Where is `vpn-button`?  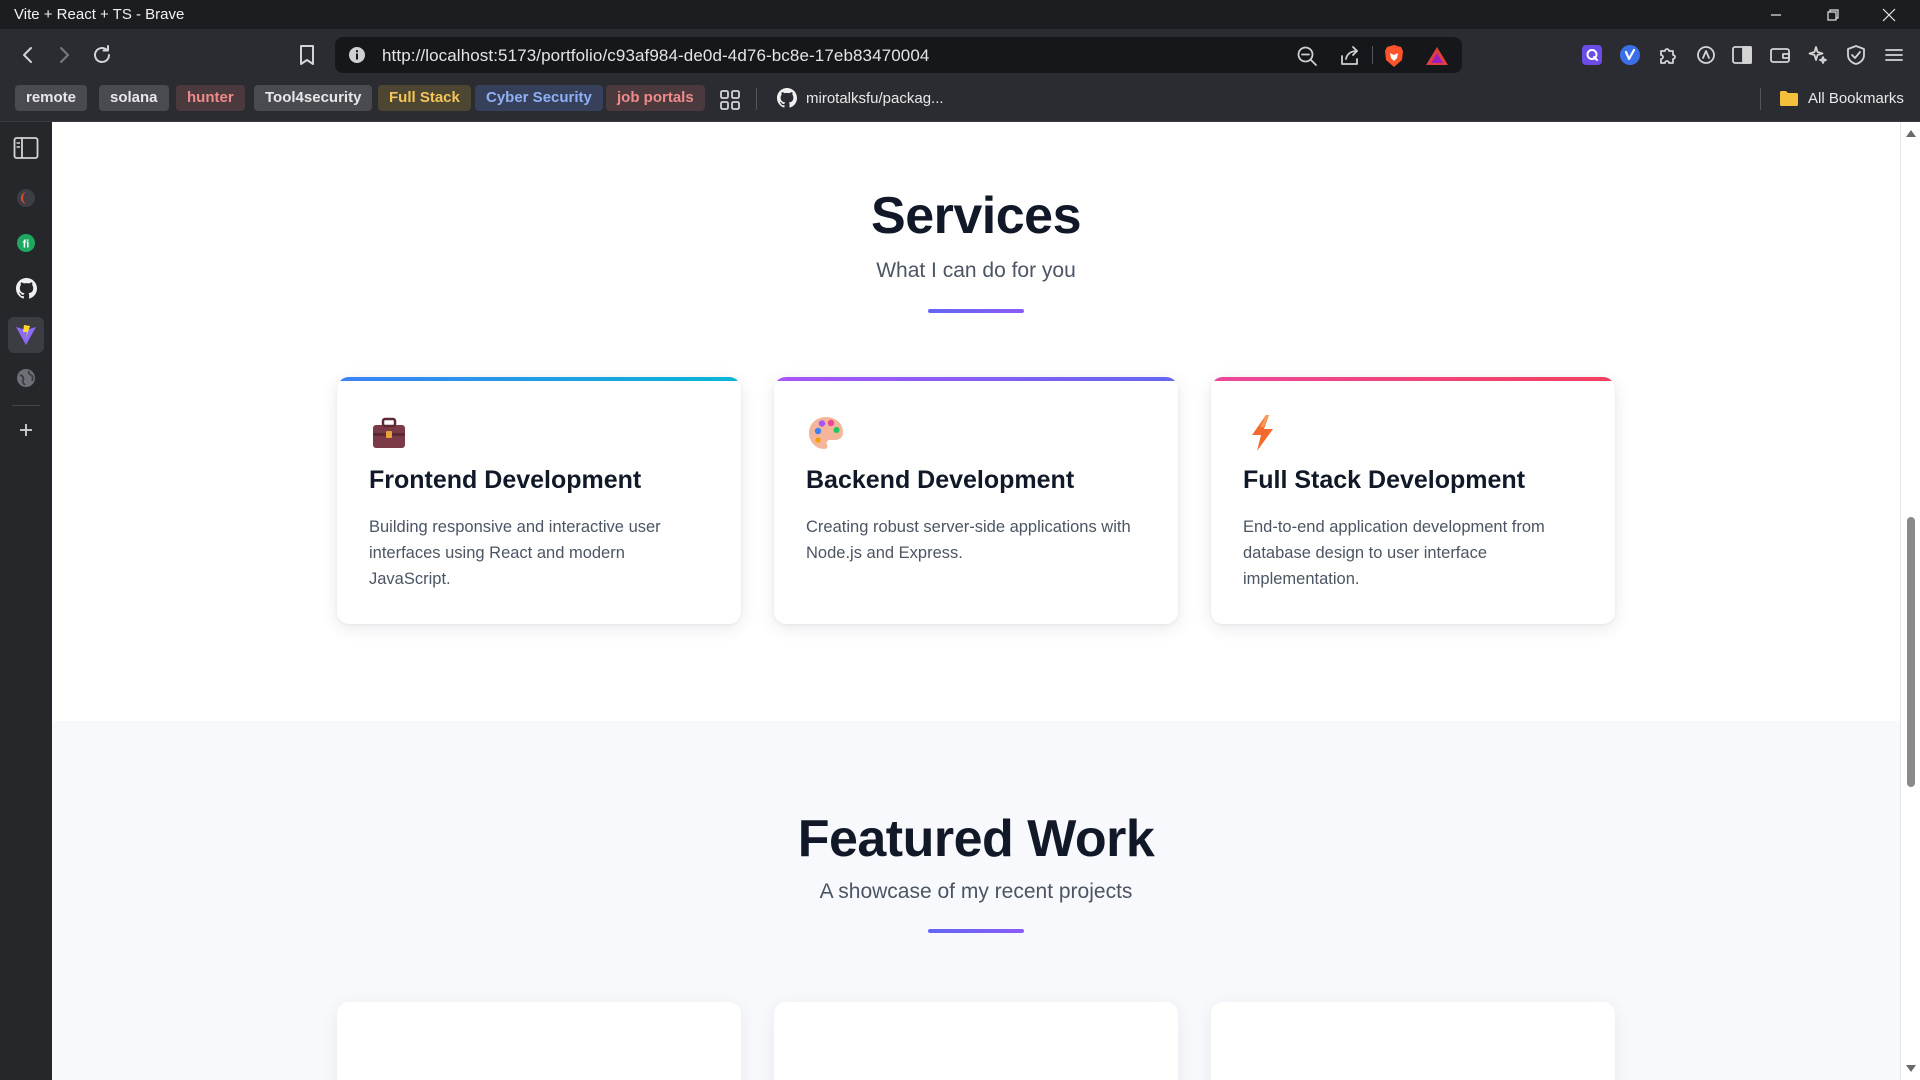 vpn-button is located at coordinates (1856, 55).